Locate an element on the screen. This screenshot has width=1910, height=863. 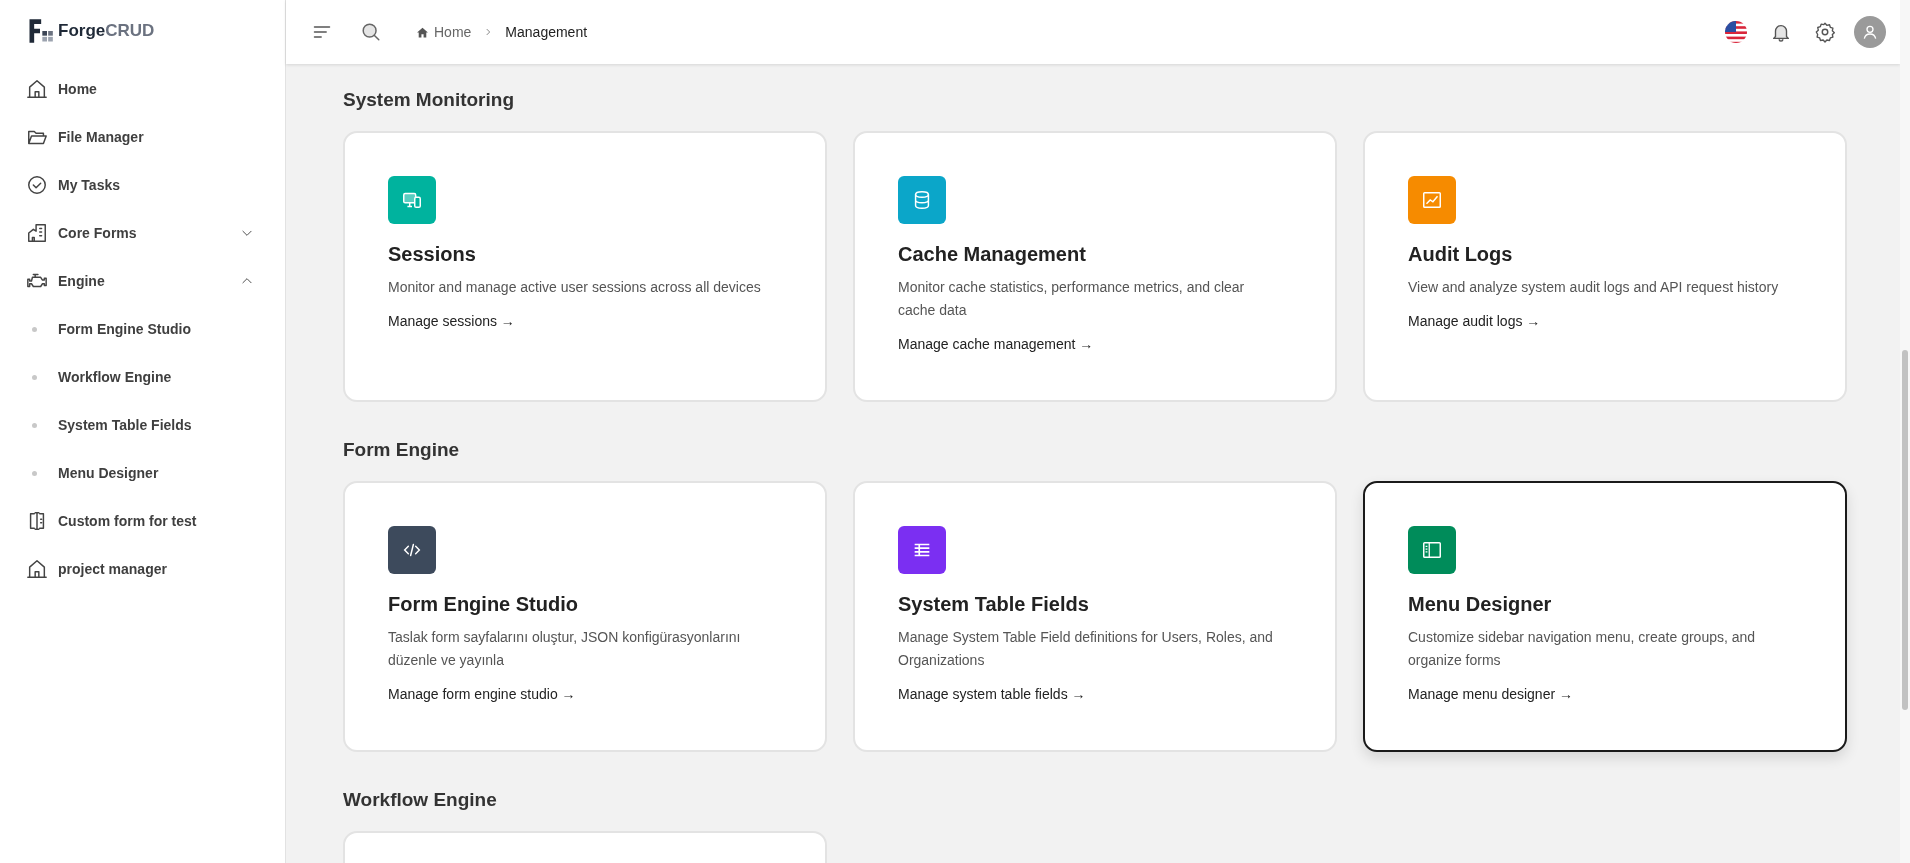
card-link: Manage audit logs → is located at coordinates (1474, 321).